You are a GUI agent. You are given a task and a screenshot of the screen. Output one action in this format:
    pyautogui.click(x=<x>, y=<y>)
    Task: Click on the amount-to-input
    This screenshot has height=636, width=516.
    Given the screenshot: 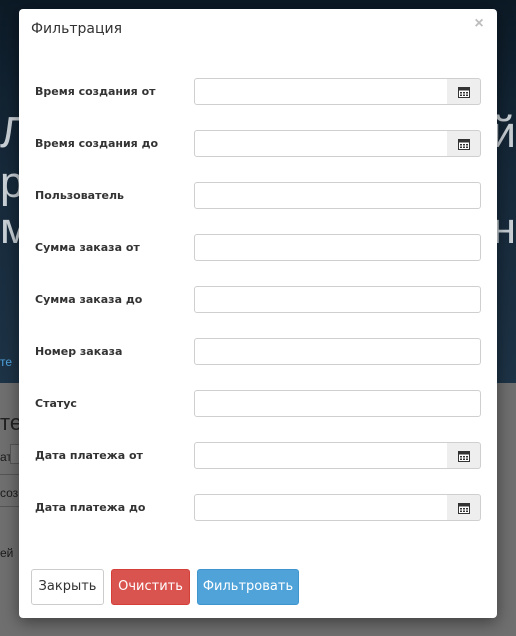 What is the action you would take?
    pyautogui.click(x=337, y=299)
    